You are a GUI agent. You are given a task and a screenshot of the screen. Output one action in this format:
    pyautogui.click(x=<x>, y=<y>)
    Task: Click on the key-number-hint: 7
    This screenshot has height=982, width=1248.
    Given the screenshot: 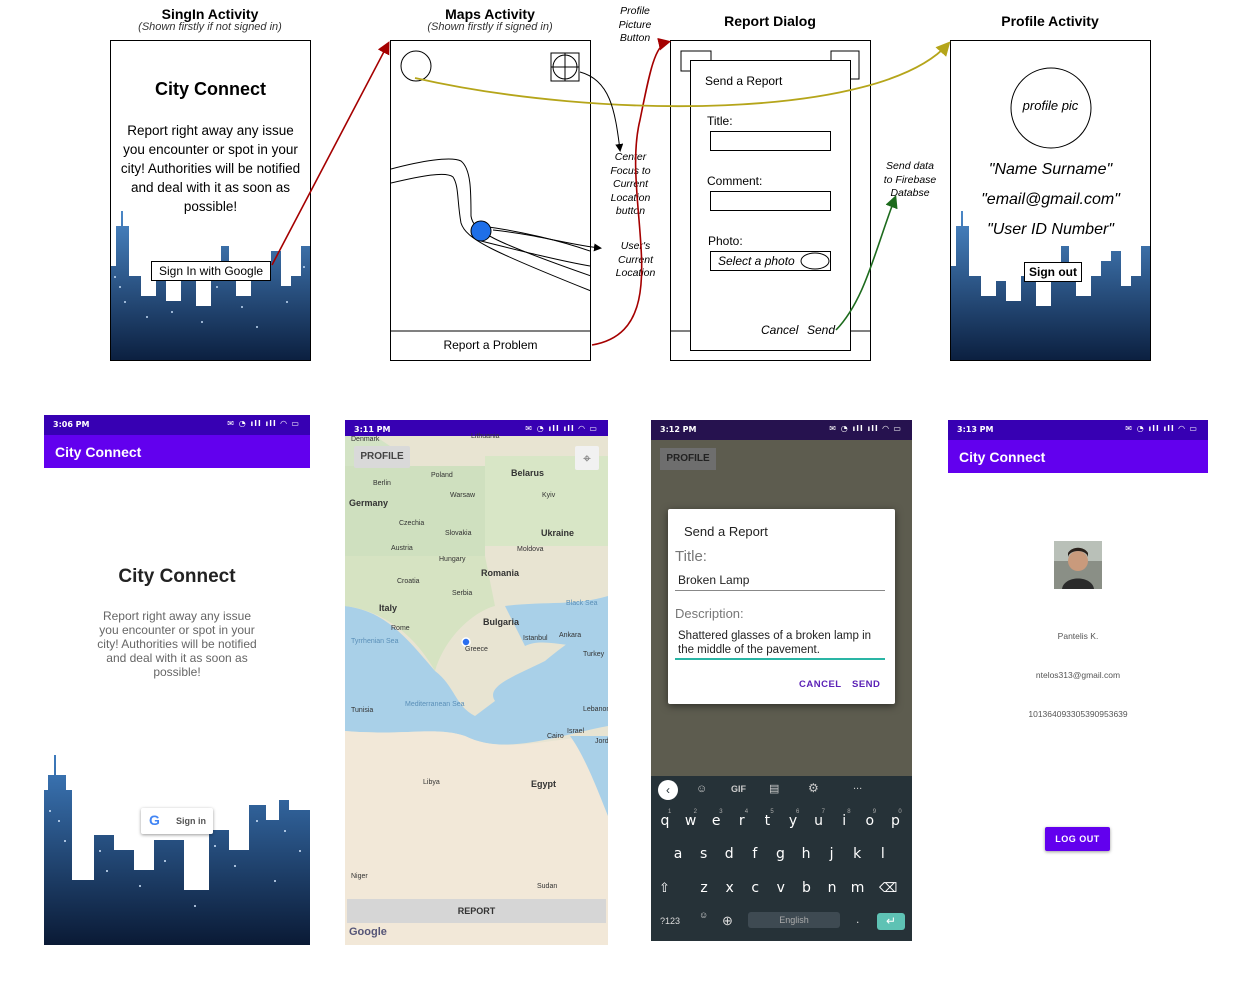 What is the action you would take?
    pyautogui.click(x=823, y=812)
    